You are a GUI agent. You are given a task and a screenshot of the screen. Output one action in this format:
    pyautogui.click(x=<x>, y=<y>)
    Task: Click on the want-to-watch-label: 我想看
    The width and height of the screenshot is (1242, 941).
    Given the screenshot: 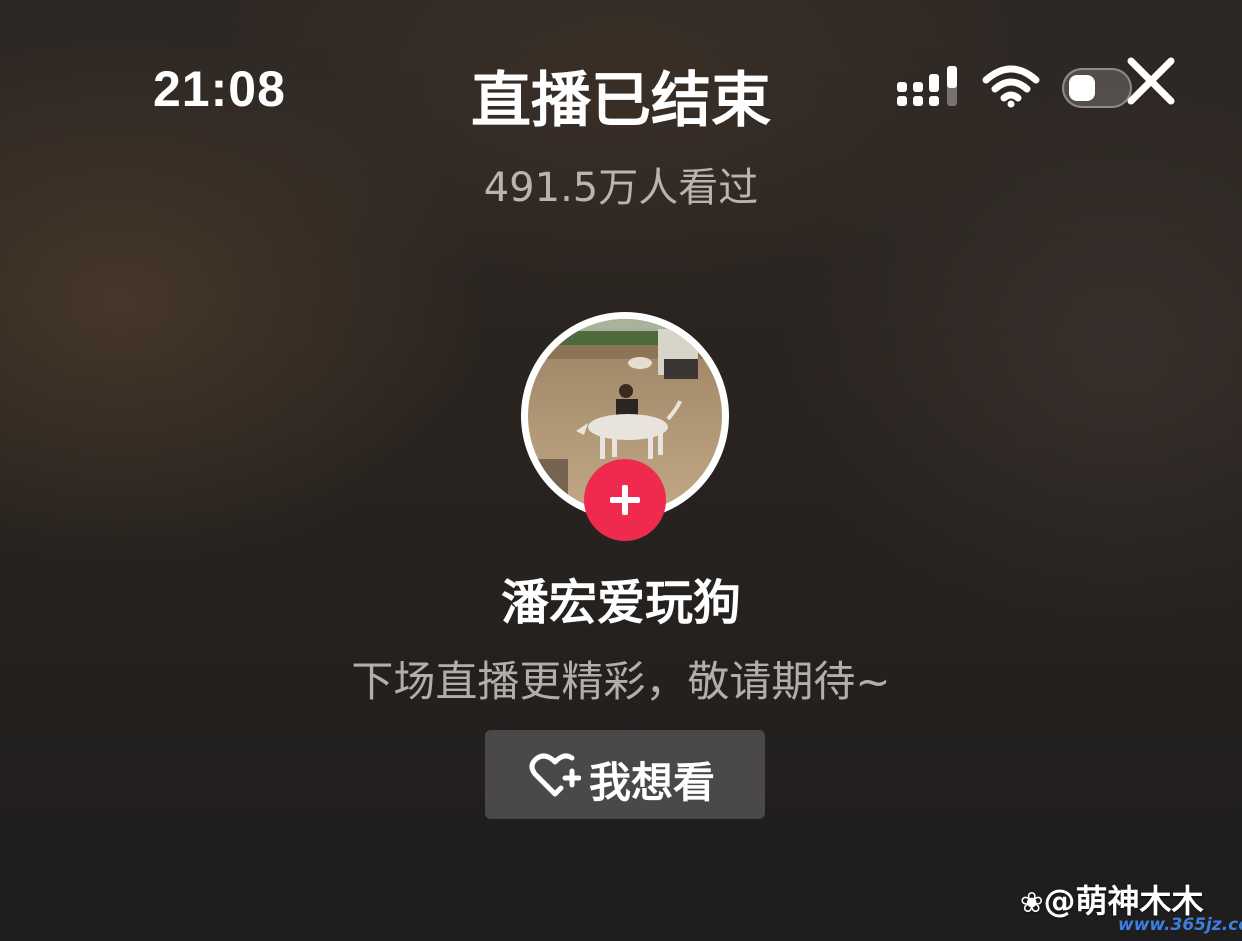 What is the action you would take?
    pyautogui.click(x=652, y=782)
    